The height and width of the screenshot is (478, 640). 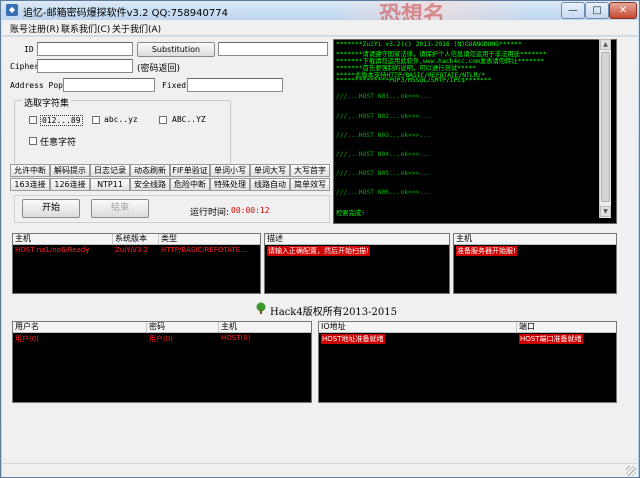 What do you see at coordinates (132, 250) in the screenshot?
I see `result-cell-os: ZuiYiV3.2` at bounding box center [132, 250].